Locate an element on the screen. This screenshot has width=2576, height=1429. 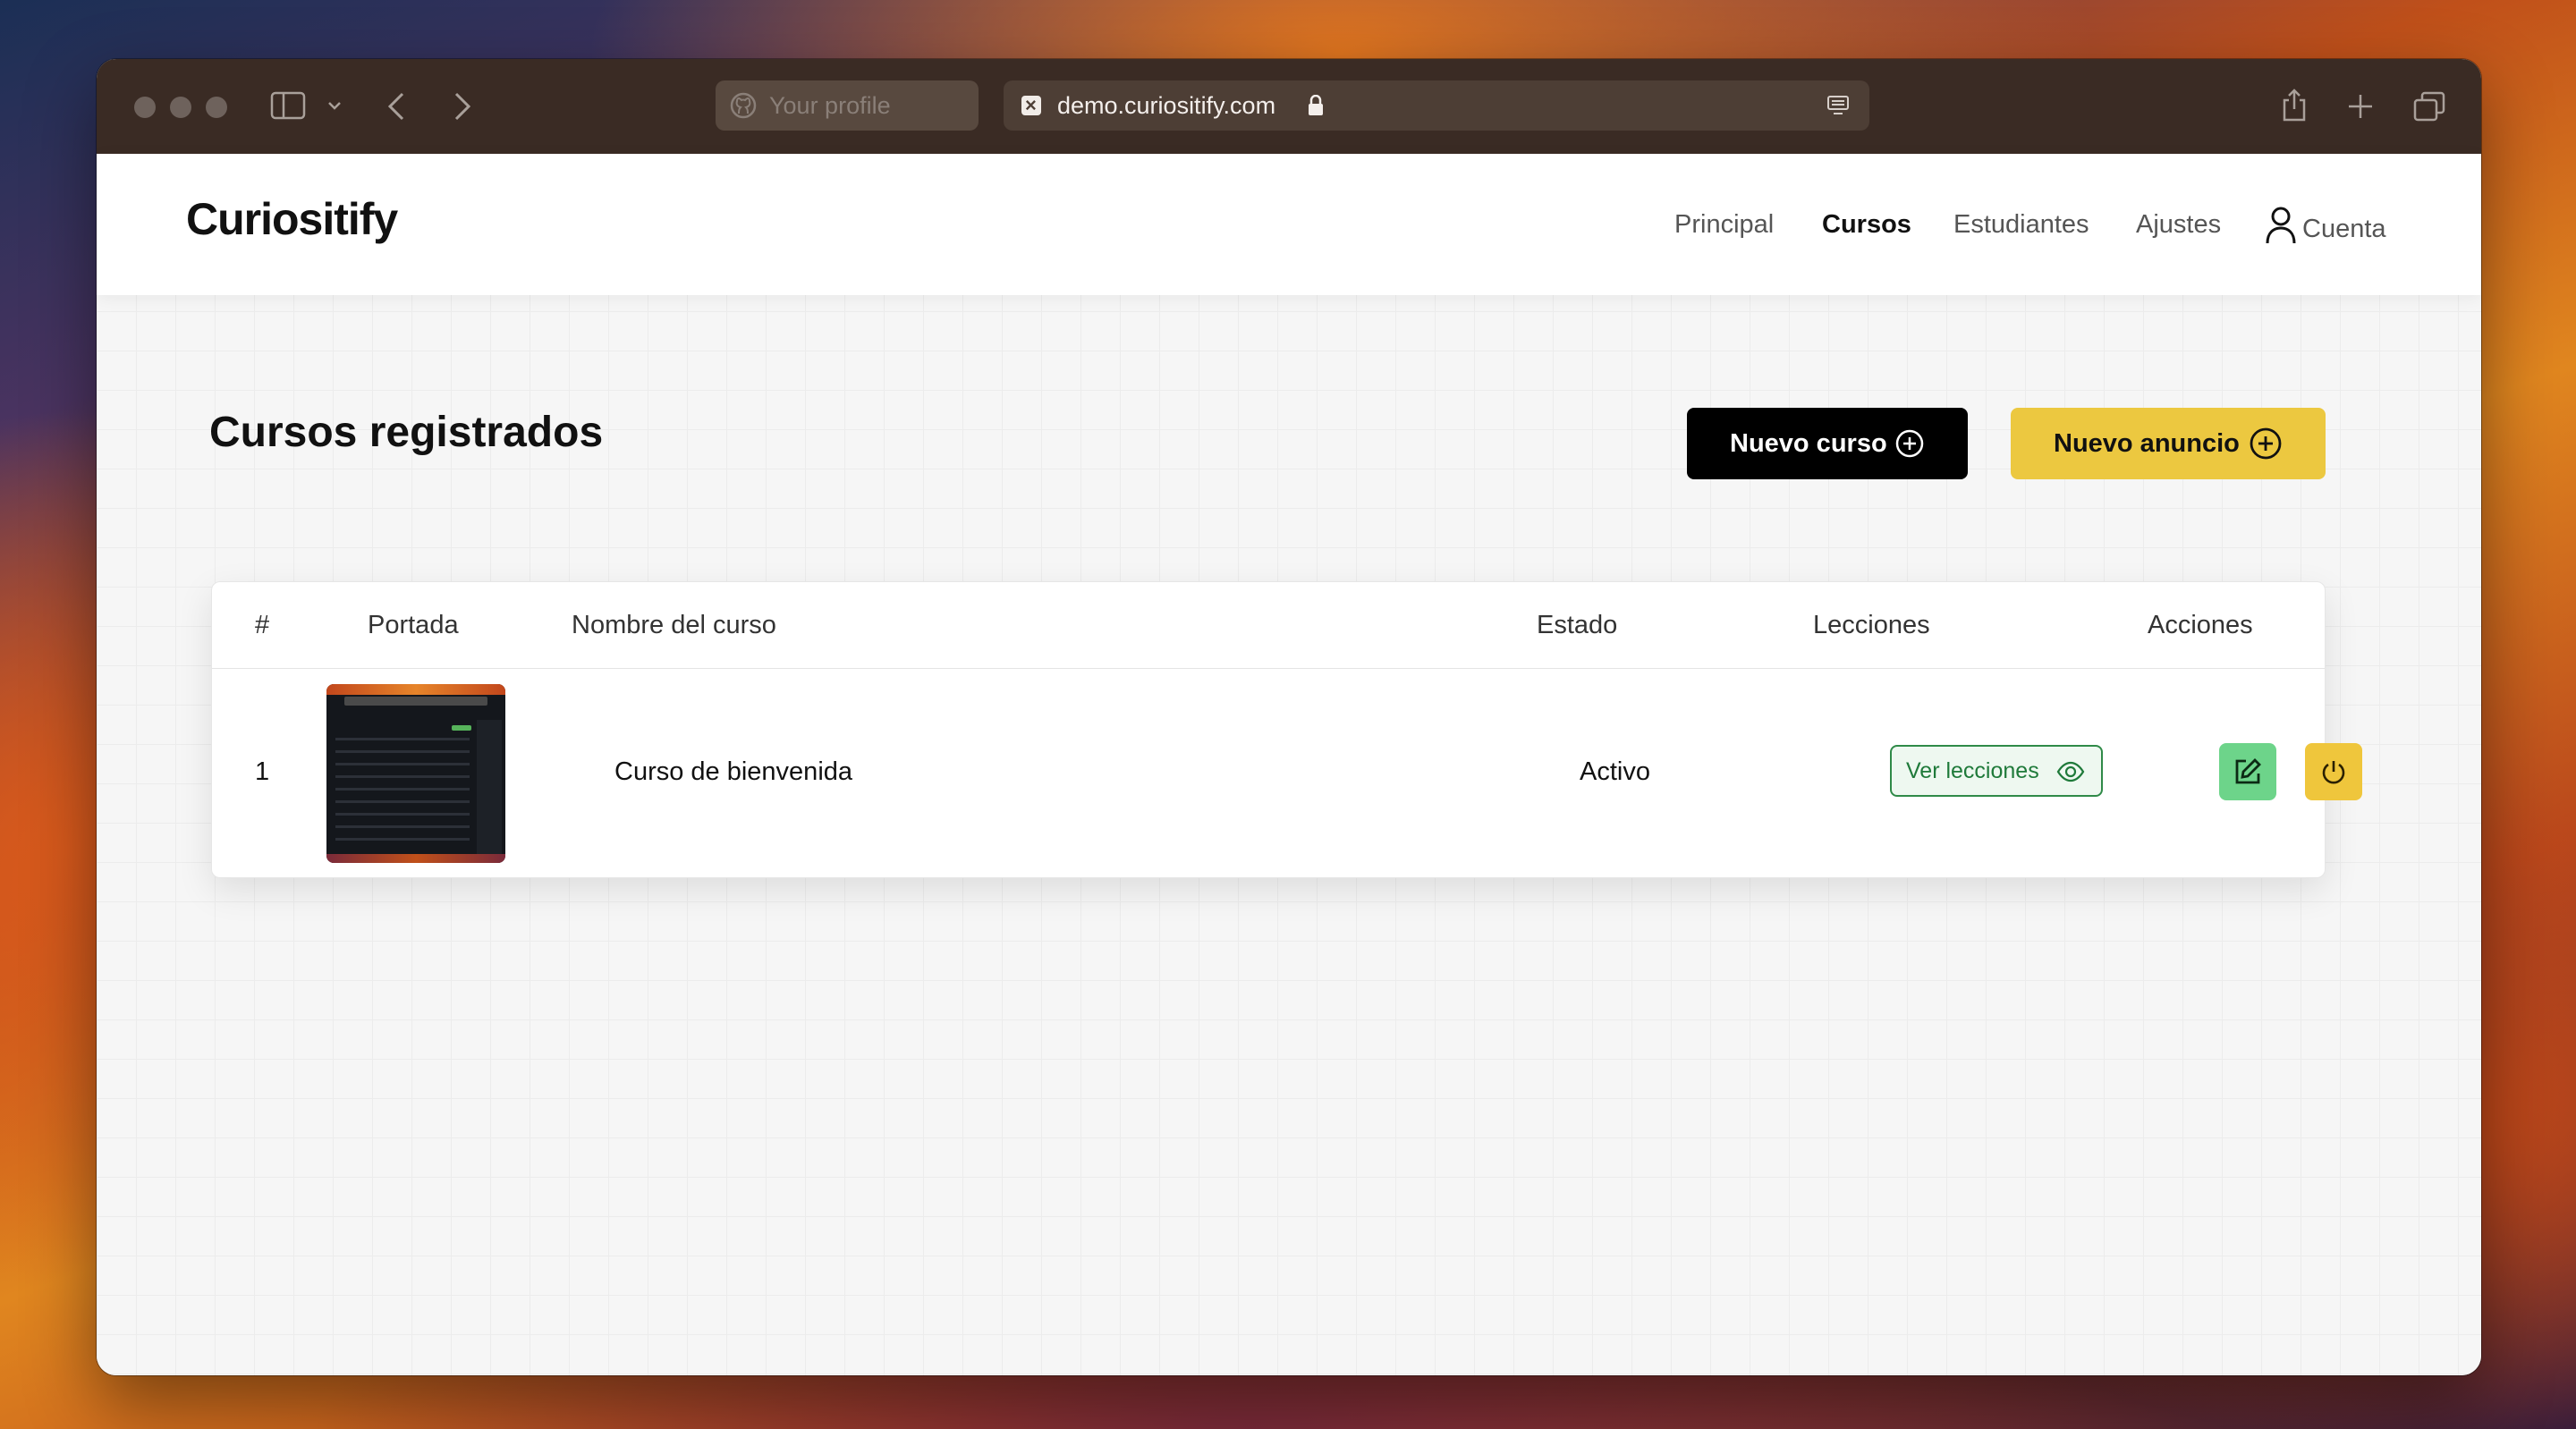
share-icon is located at coordinates (2294, 105).